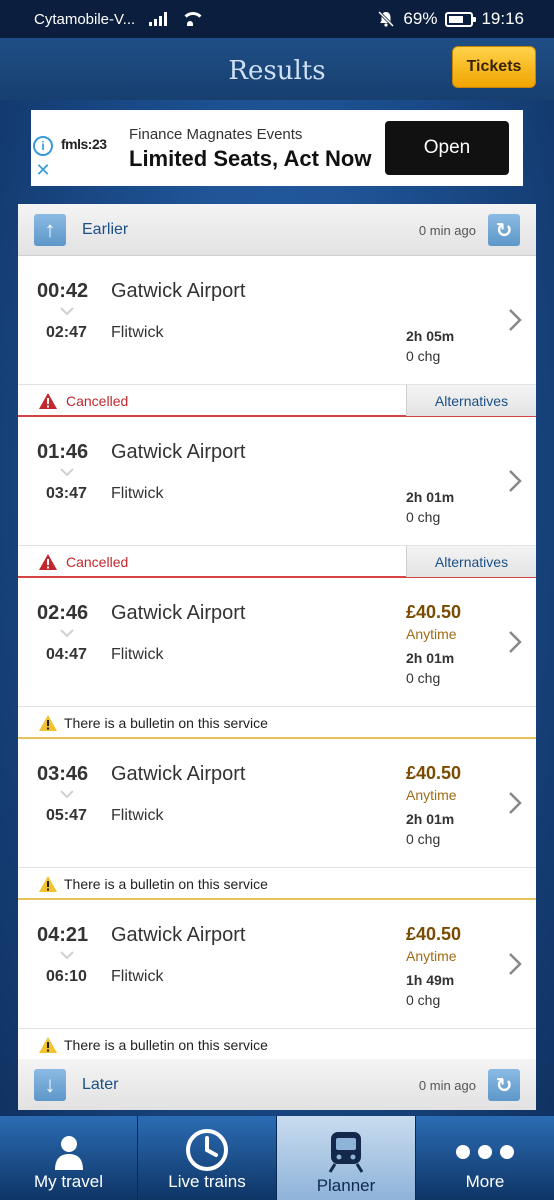 The width and height of the screenshot is (554, 1200). Describe the element at coordinates (346, 1185) in the screenshot. I see `tab-label: Planner` at that location.